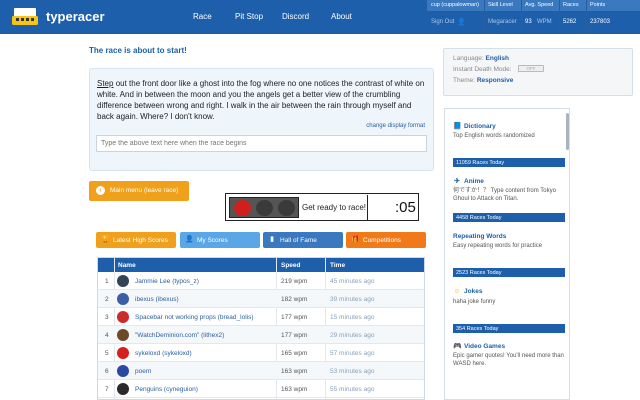 This screenshot has height=400, width=640. What do you see at coordinates (261, 299) in the screenshot?
I see `table-row: 2 ibexus (ibexus) 182 wpm 39 minutes ago` at bounding box center [261, 299].